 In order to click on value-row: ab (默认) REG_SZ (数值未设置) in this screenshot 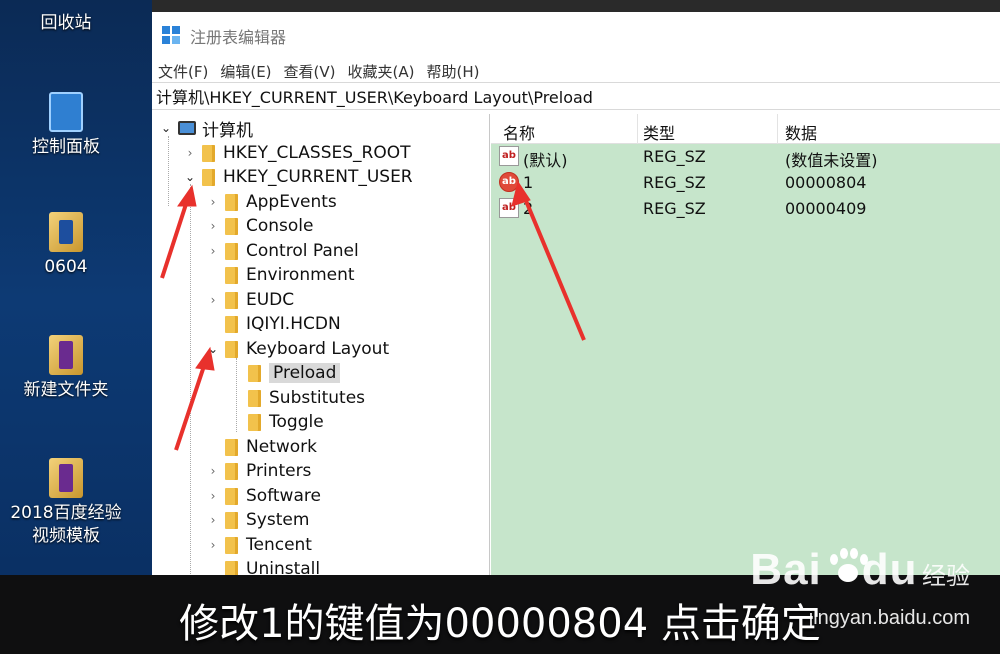, I will do `click(745, 157)`.